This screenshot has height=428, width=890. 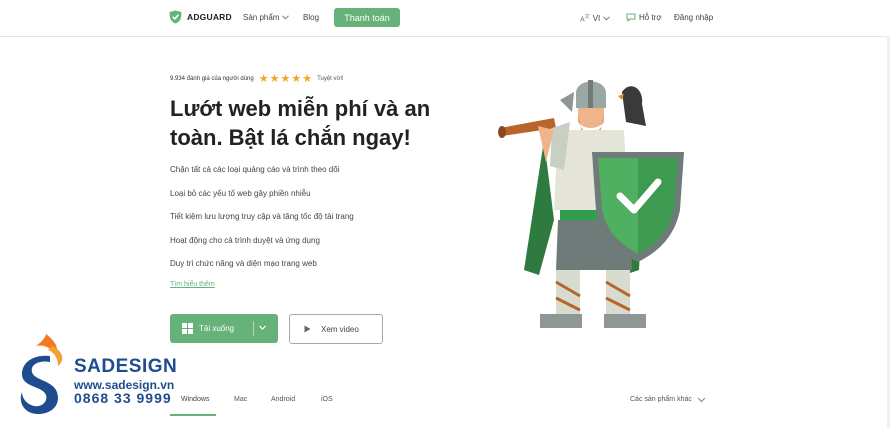 I want to click on shield-logo-icon, so click(x=175, y=17).